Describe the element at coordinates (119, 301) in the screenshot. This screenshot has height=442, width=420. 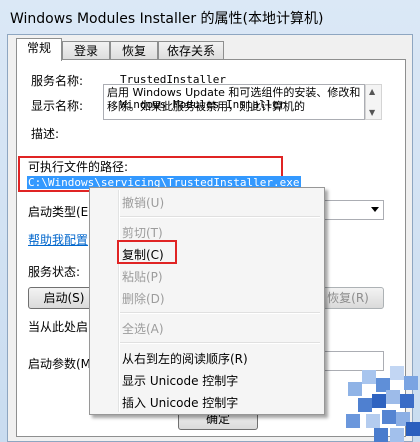
I see `menu-gutter` at that location.